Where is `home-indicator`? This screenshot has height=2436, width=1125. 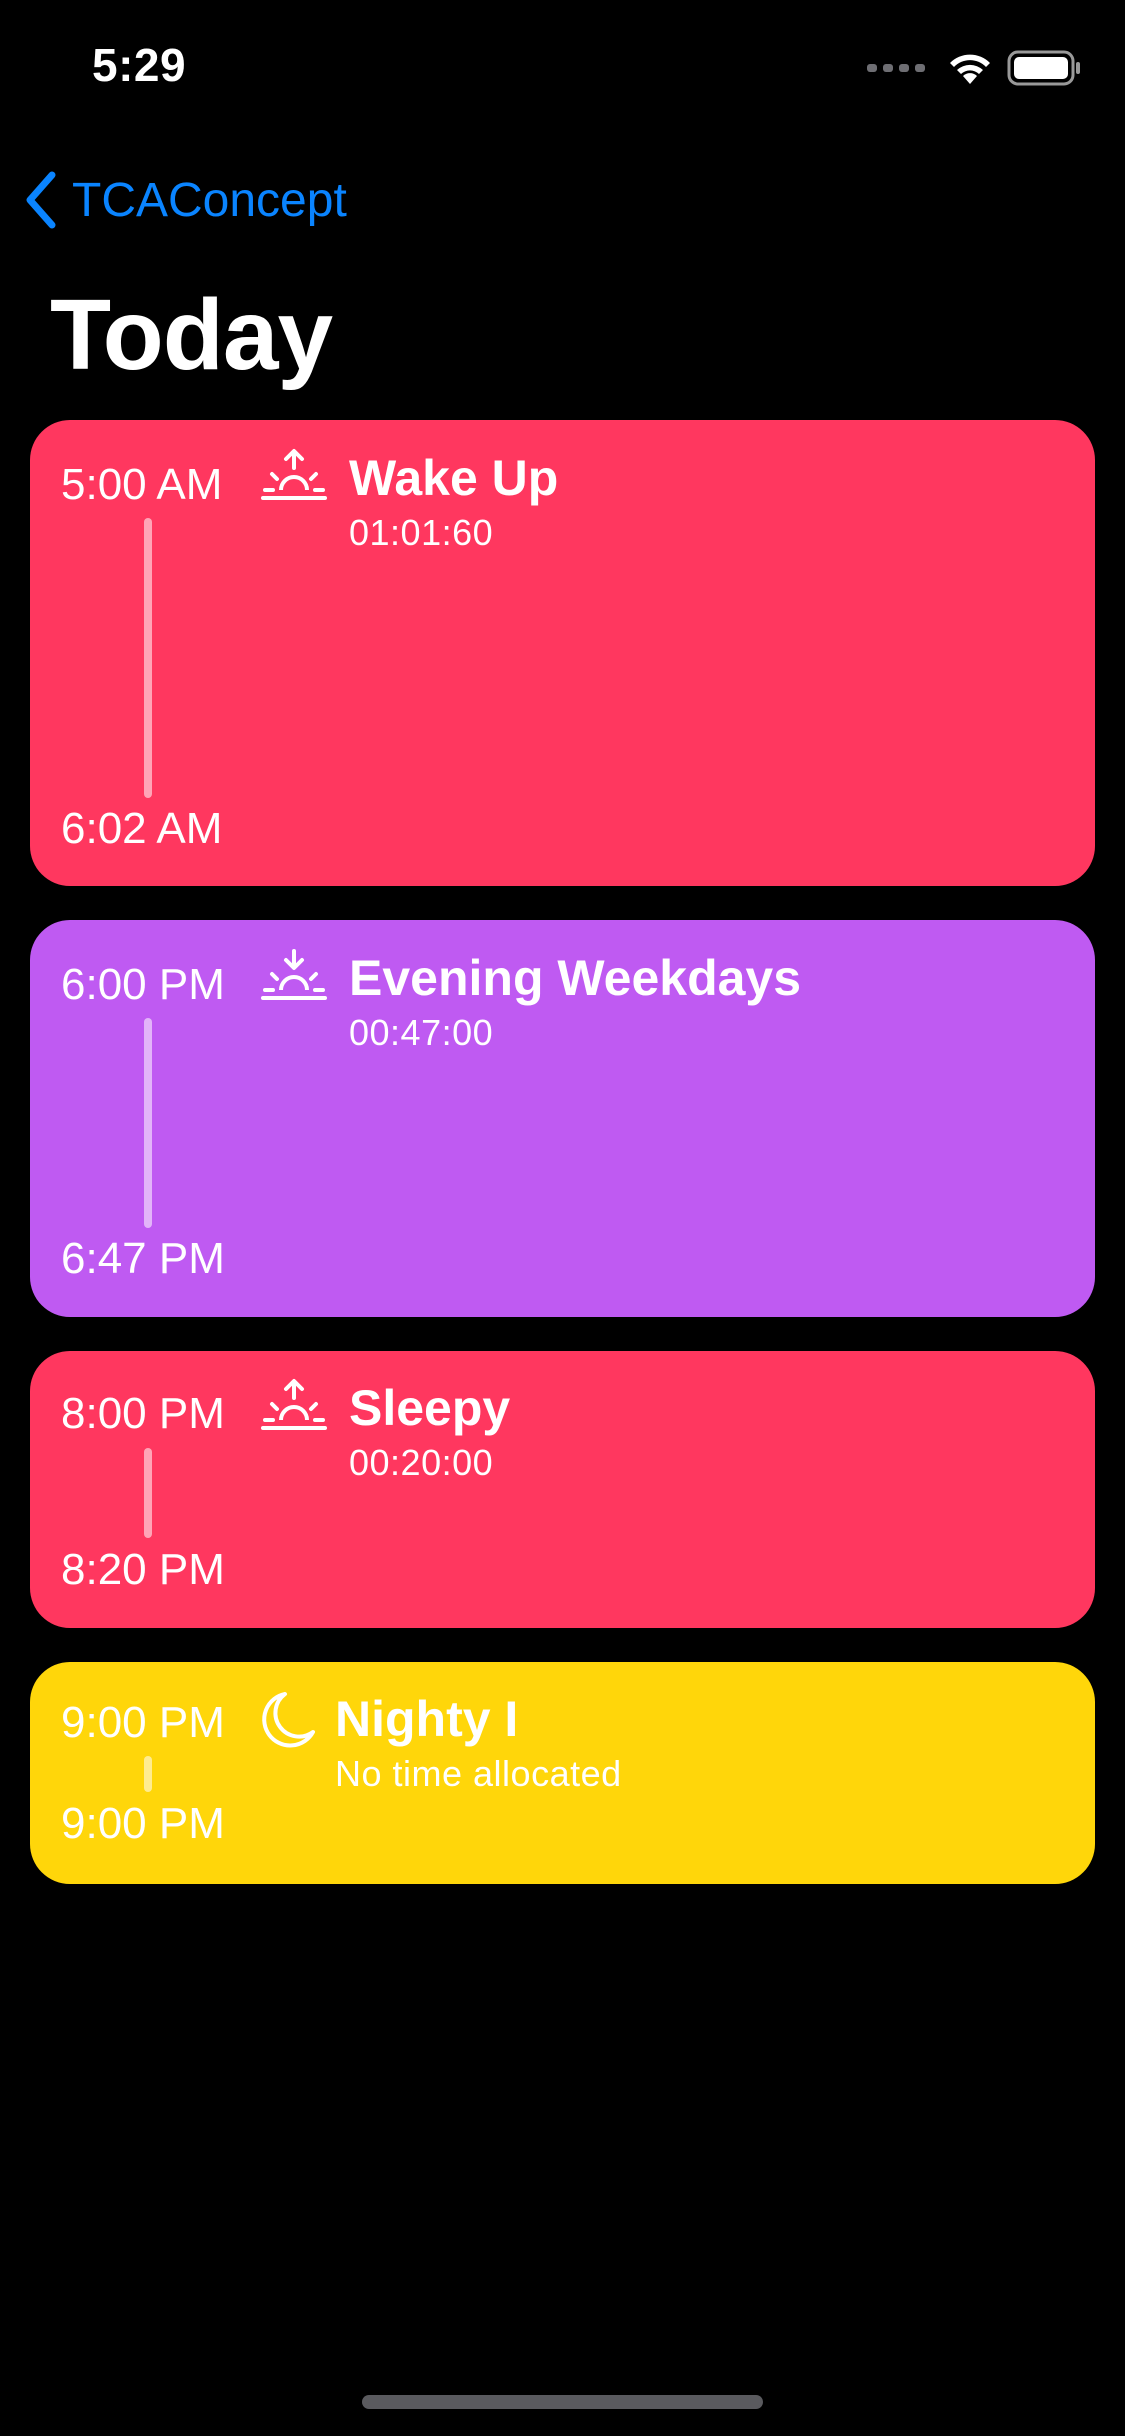 home-indicator is located at coordinates (562, 2402).